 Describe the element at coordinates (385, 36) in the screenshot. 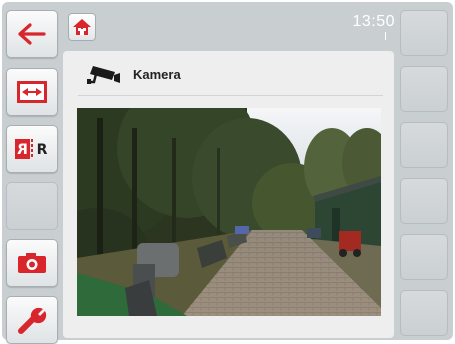

I see `clock-indicator` at that location.